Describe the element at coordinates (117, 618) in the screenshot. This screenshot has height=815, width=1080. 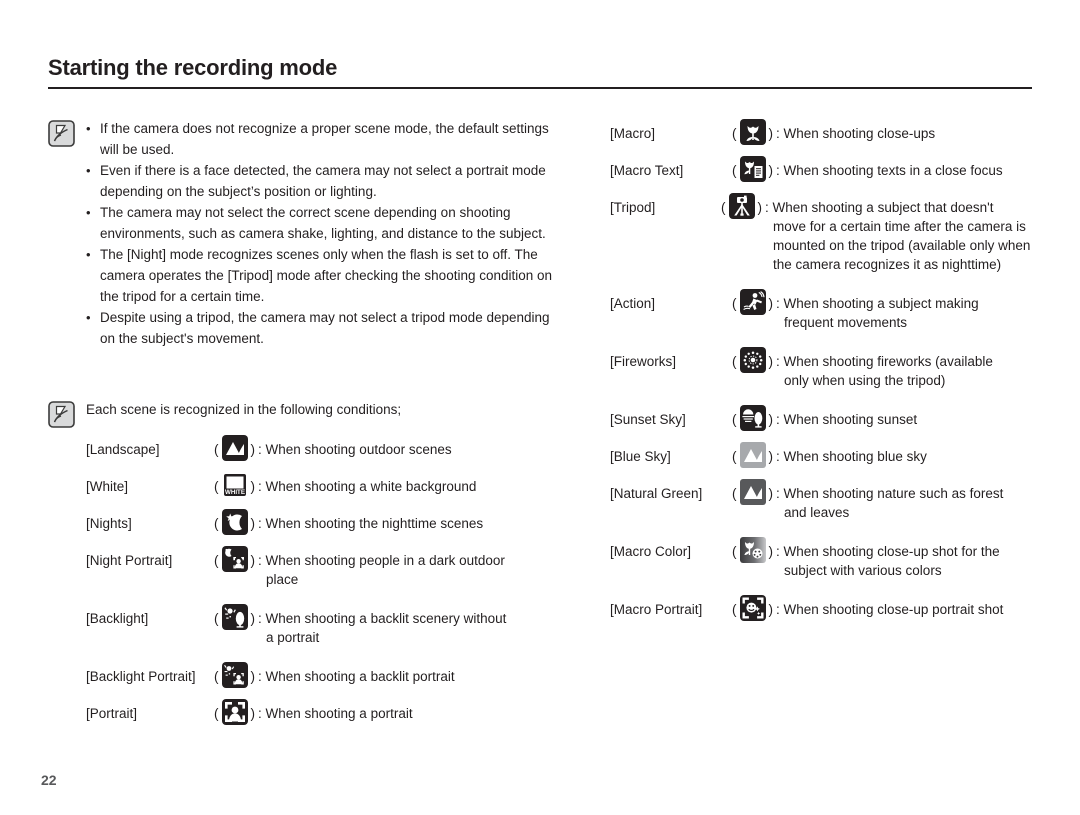
I see `scene-name: [Backlight]` at that location.